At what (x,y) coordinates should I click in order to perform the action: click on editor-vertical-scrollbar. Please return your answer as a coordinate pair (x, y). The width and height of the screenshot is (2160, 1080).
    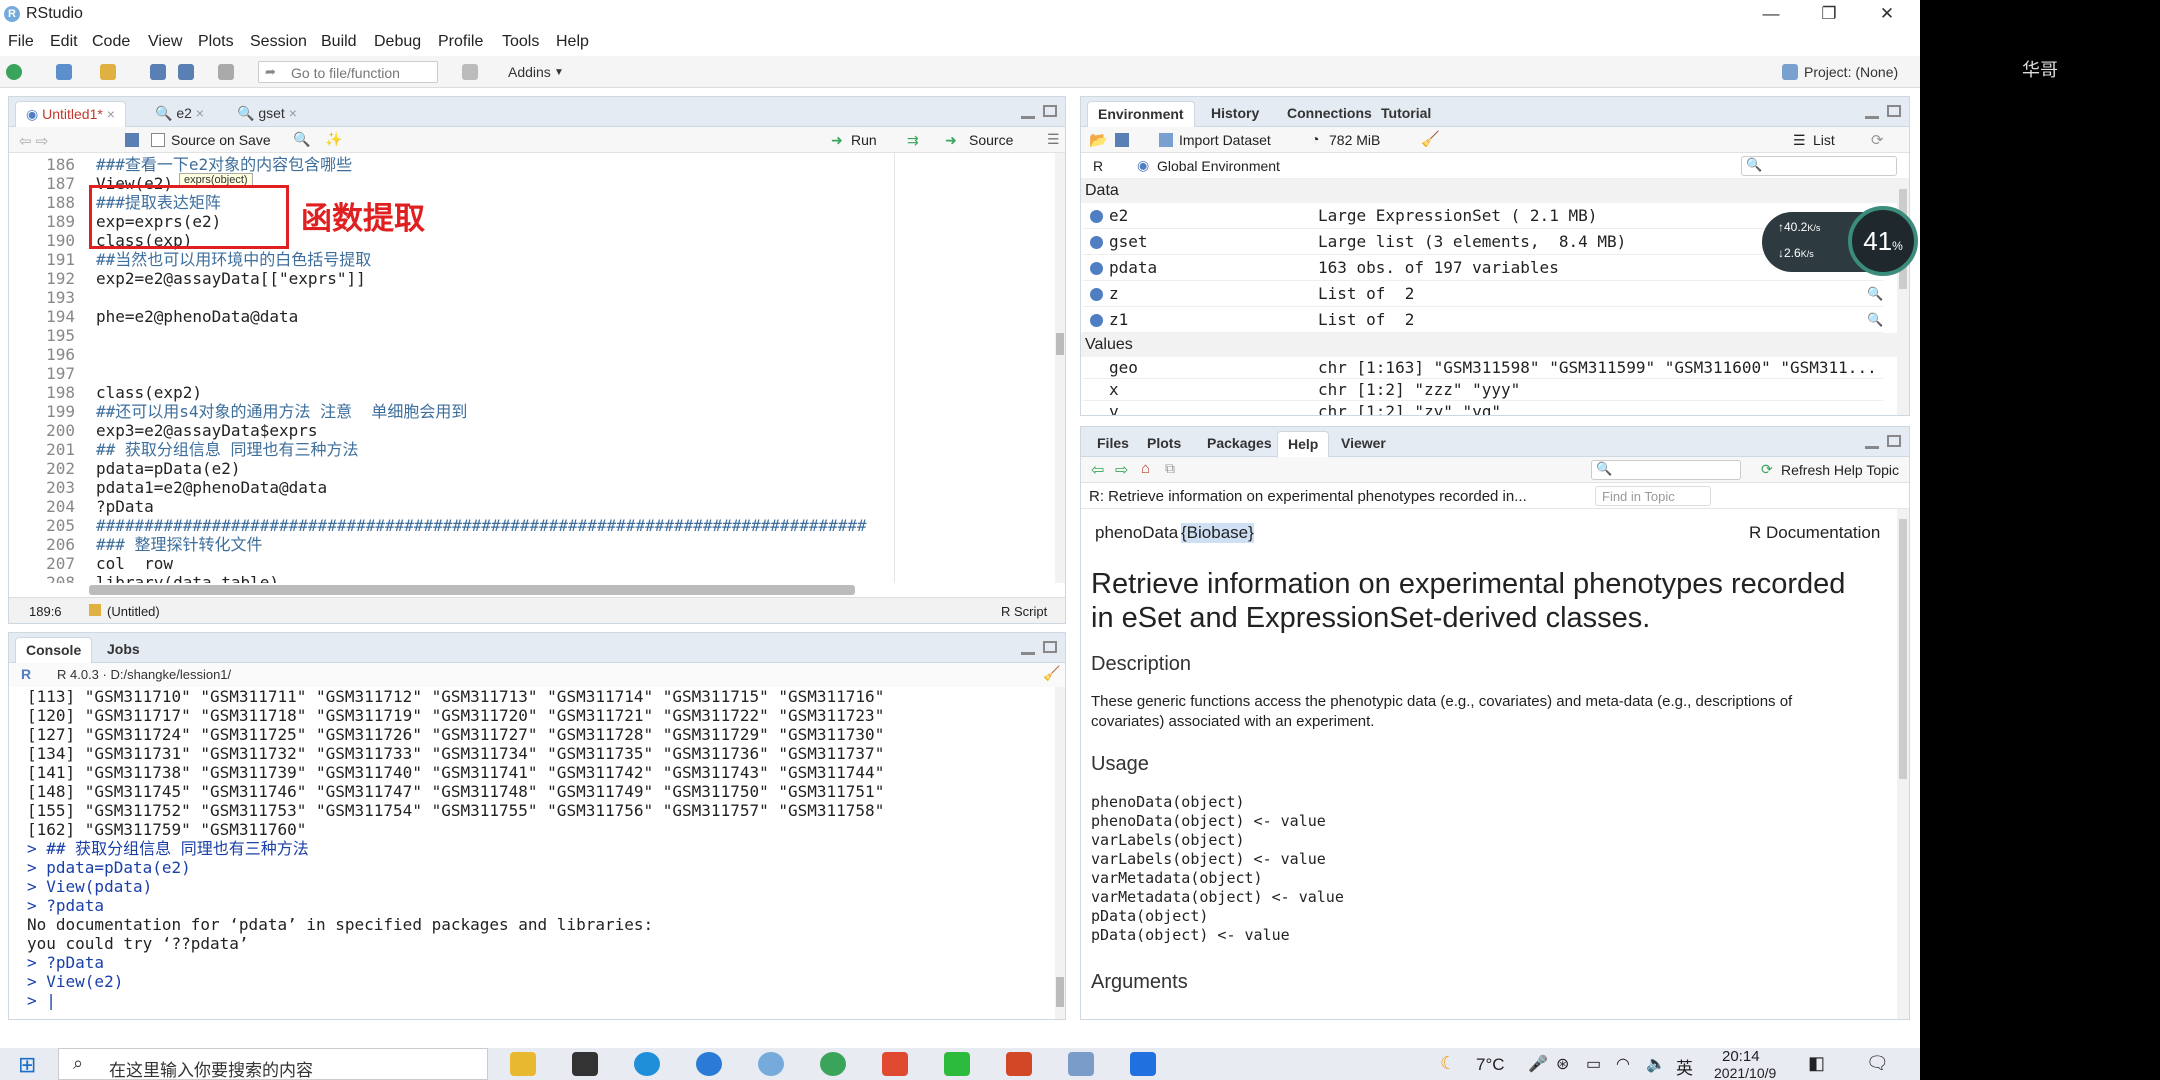
    Looking at the image, I should click on (1060, 368).